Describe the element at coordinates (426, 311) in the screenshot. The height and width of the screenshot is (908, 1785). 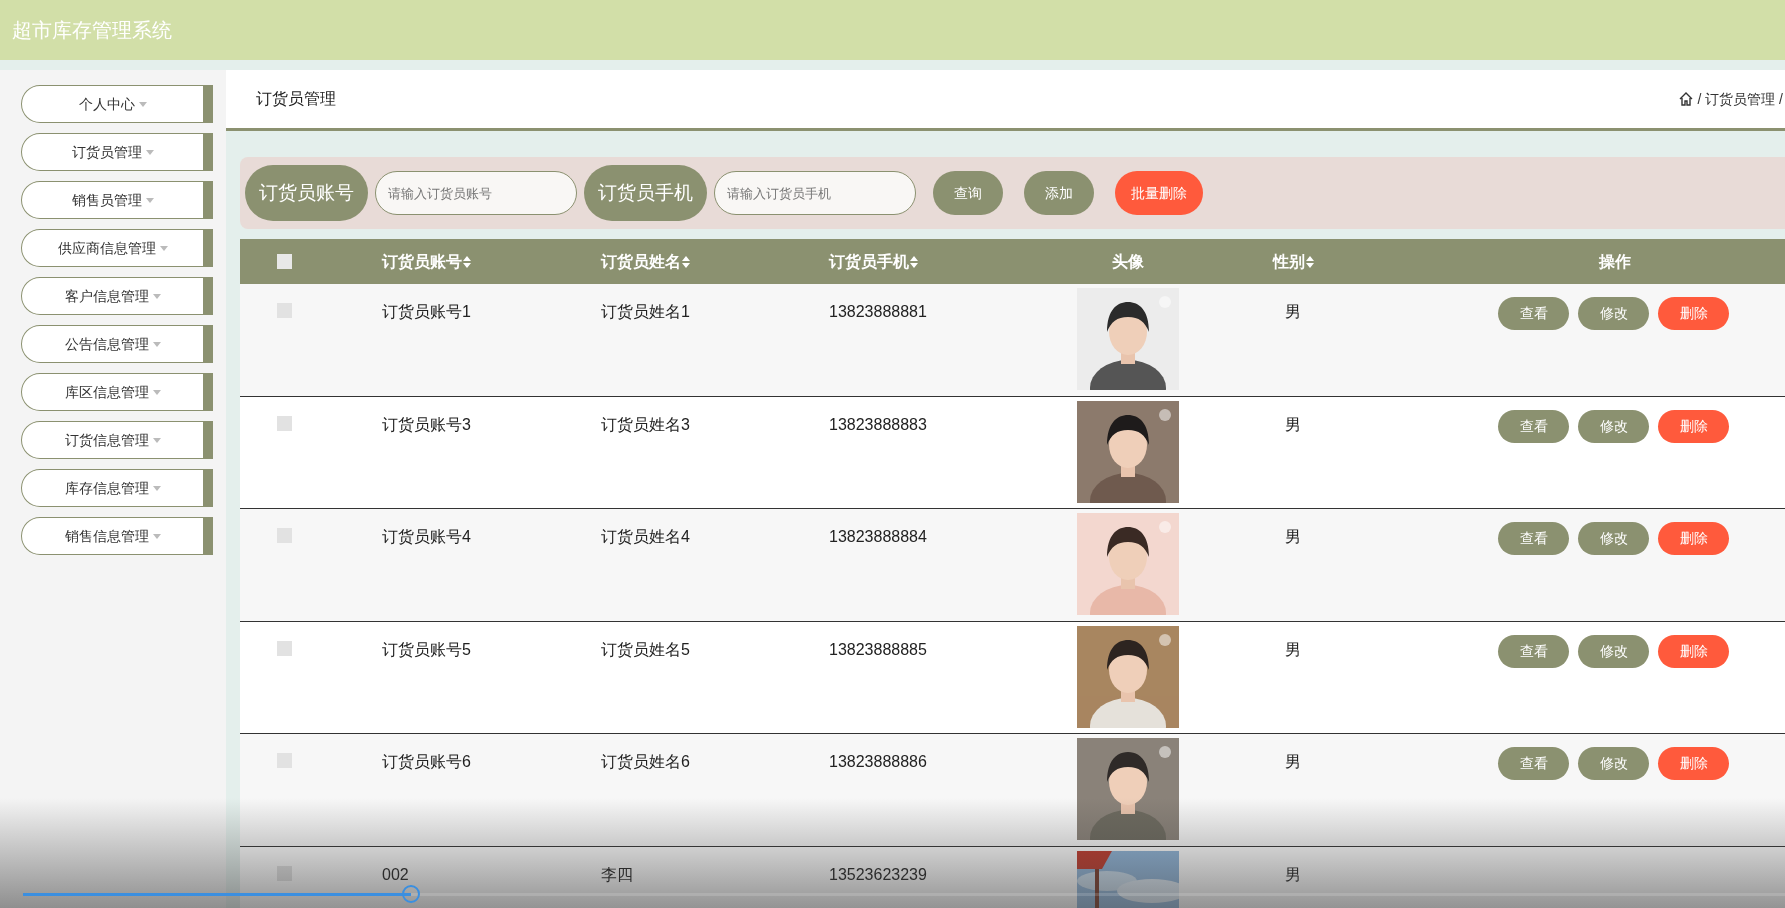
I see `table-cell: 订货员账号1` at that location.